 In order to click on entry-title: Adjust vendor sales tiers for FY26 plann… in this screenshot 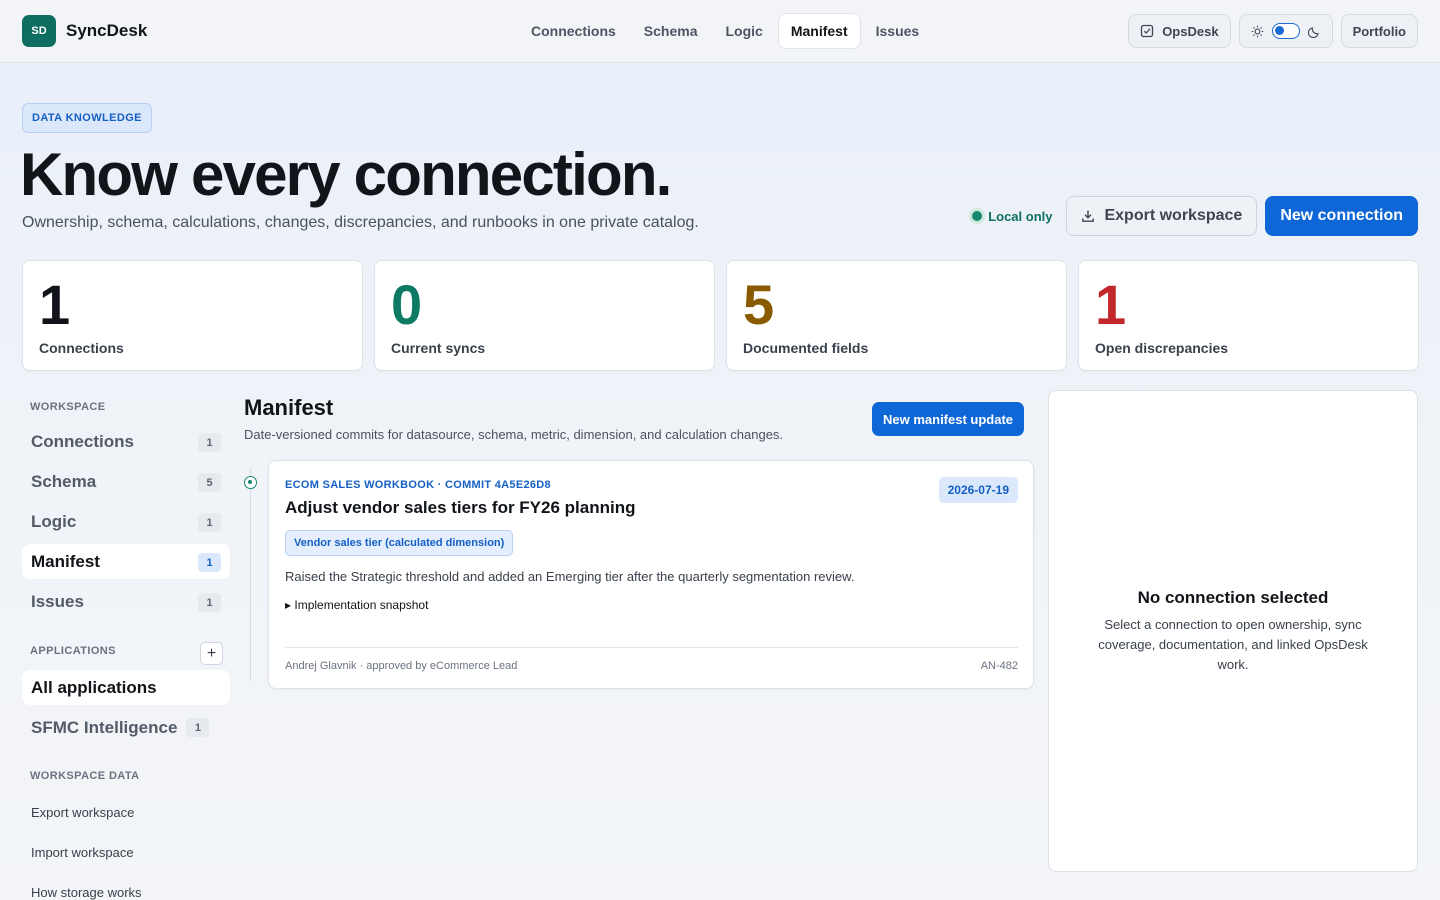, I will do `click(460, 507)`.